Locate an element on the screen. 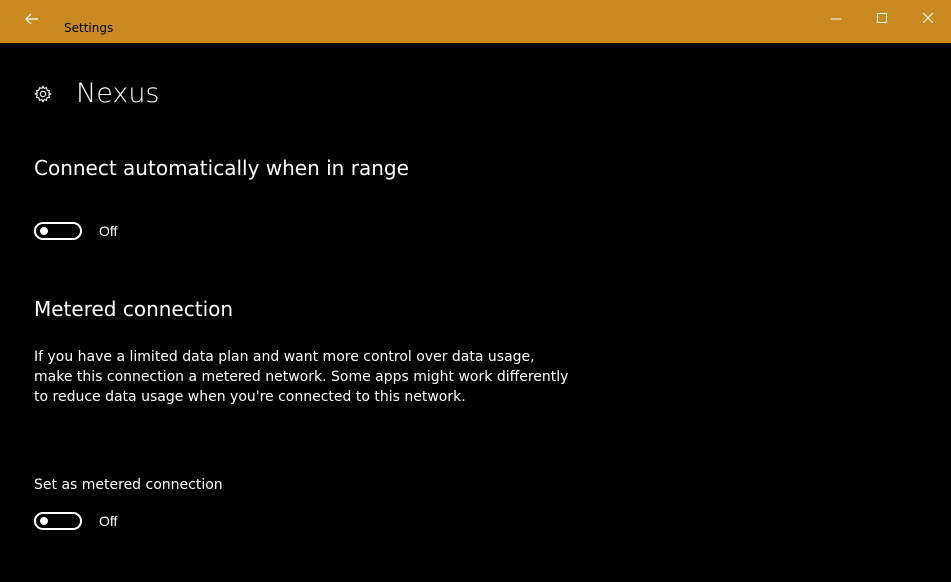 Image resolution: width=951 pixels, height=582 pixels. minimize-button is located at coordinates (836, 21).